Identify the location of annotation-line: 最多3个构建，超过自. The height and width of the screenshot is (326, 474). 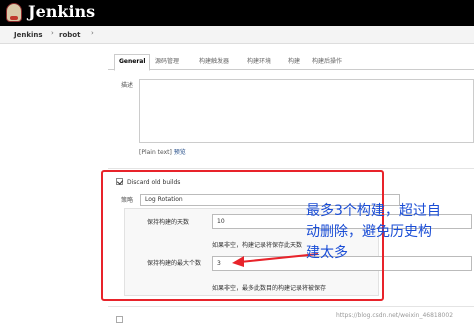
(373, 211).